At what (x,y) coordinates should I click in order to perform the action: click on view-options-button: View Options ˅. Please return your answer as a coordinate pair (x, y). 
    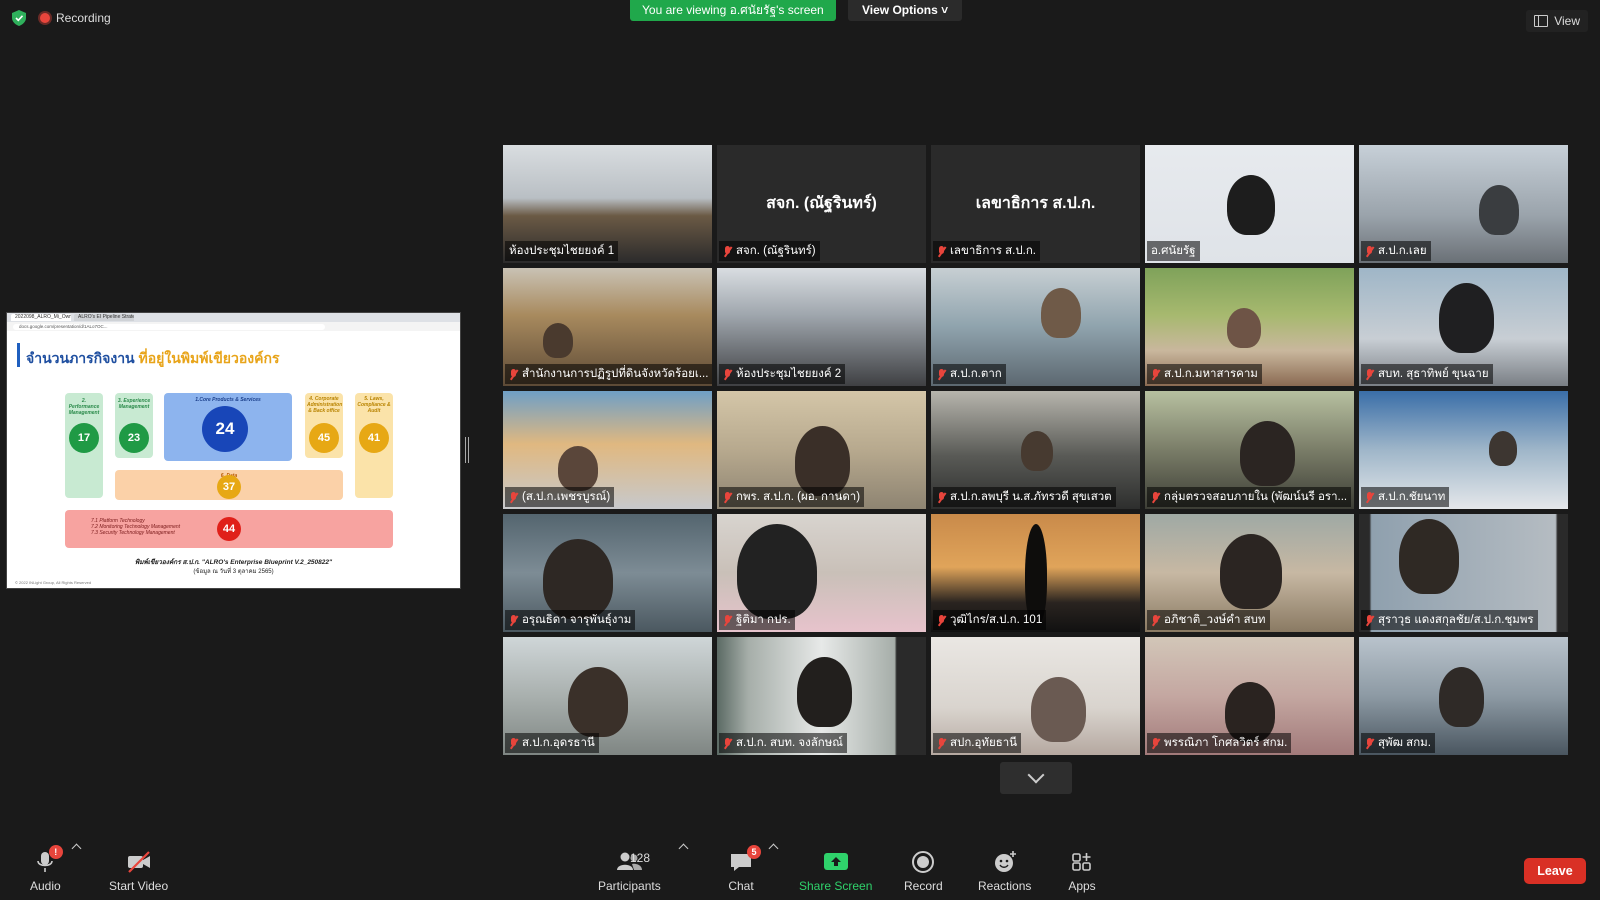
    Looking at the image, I should click on (905, 10).